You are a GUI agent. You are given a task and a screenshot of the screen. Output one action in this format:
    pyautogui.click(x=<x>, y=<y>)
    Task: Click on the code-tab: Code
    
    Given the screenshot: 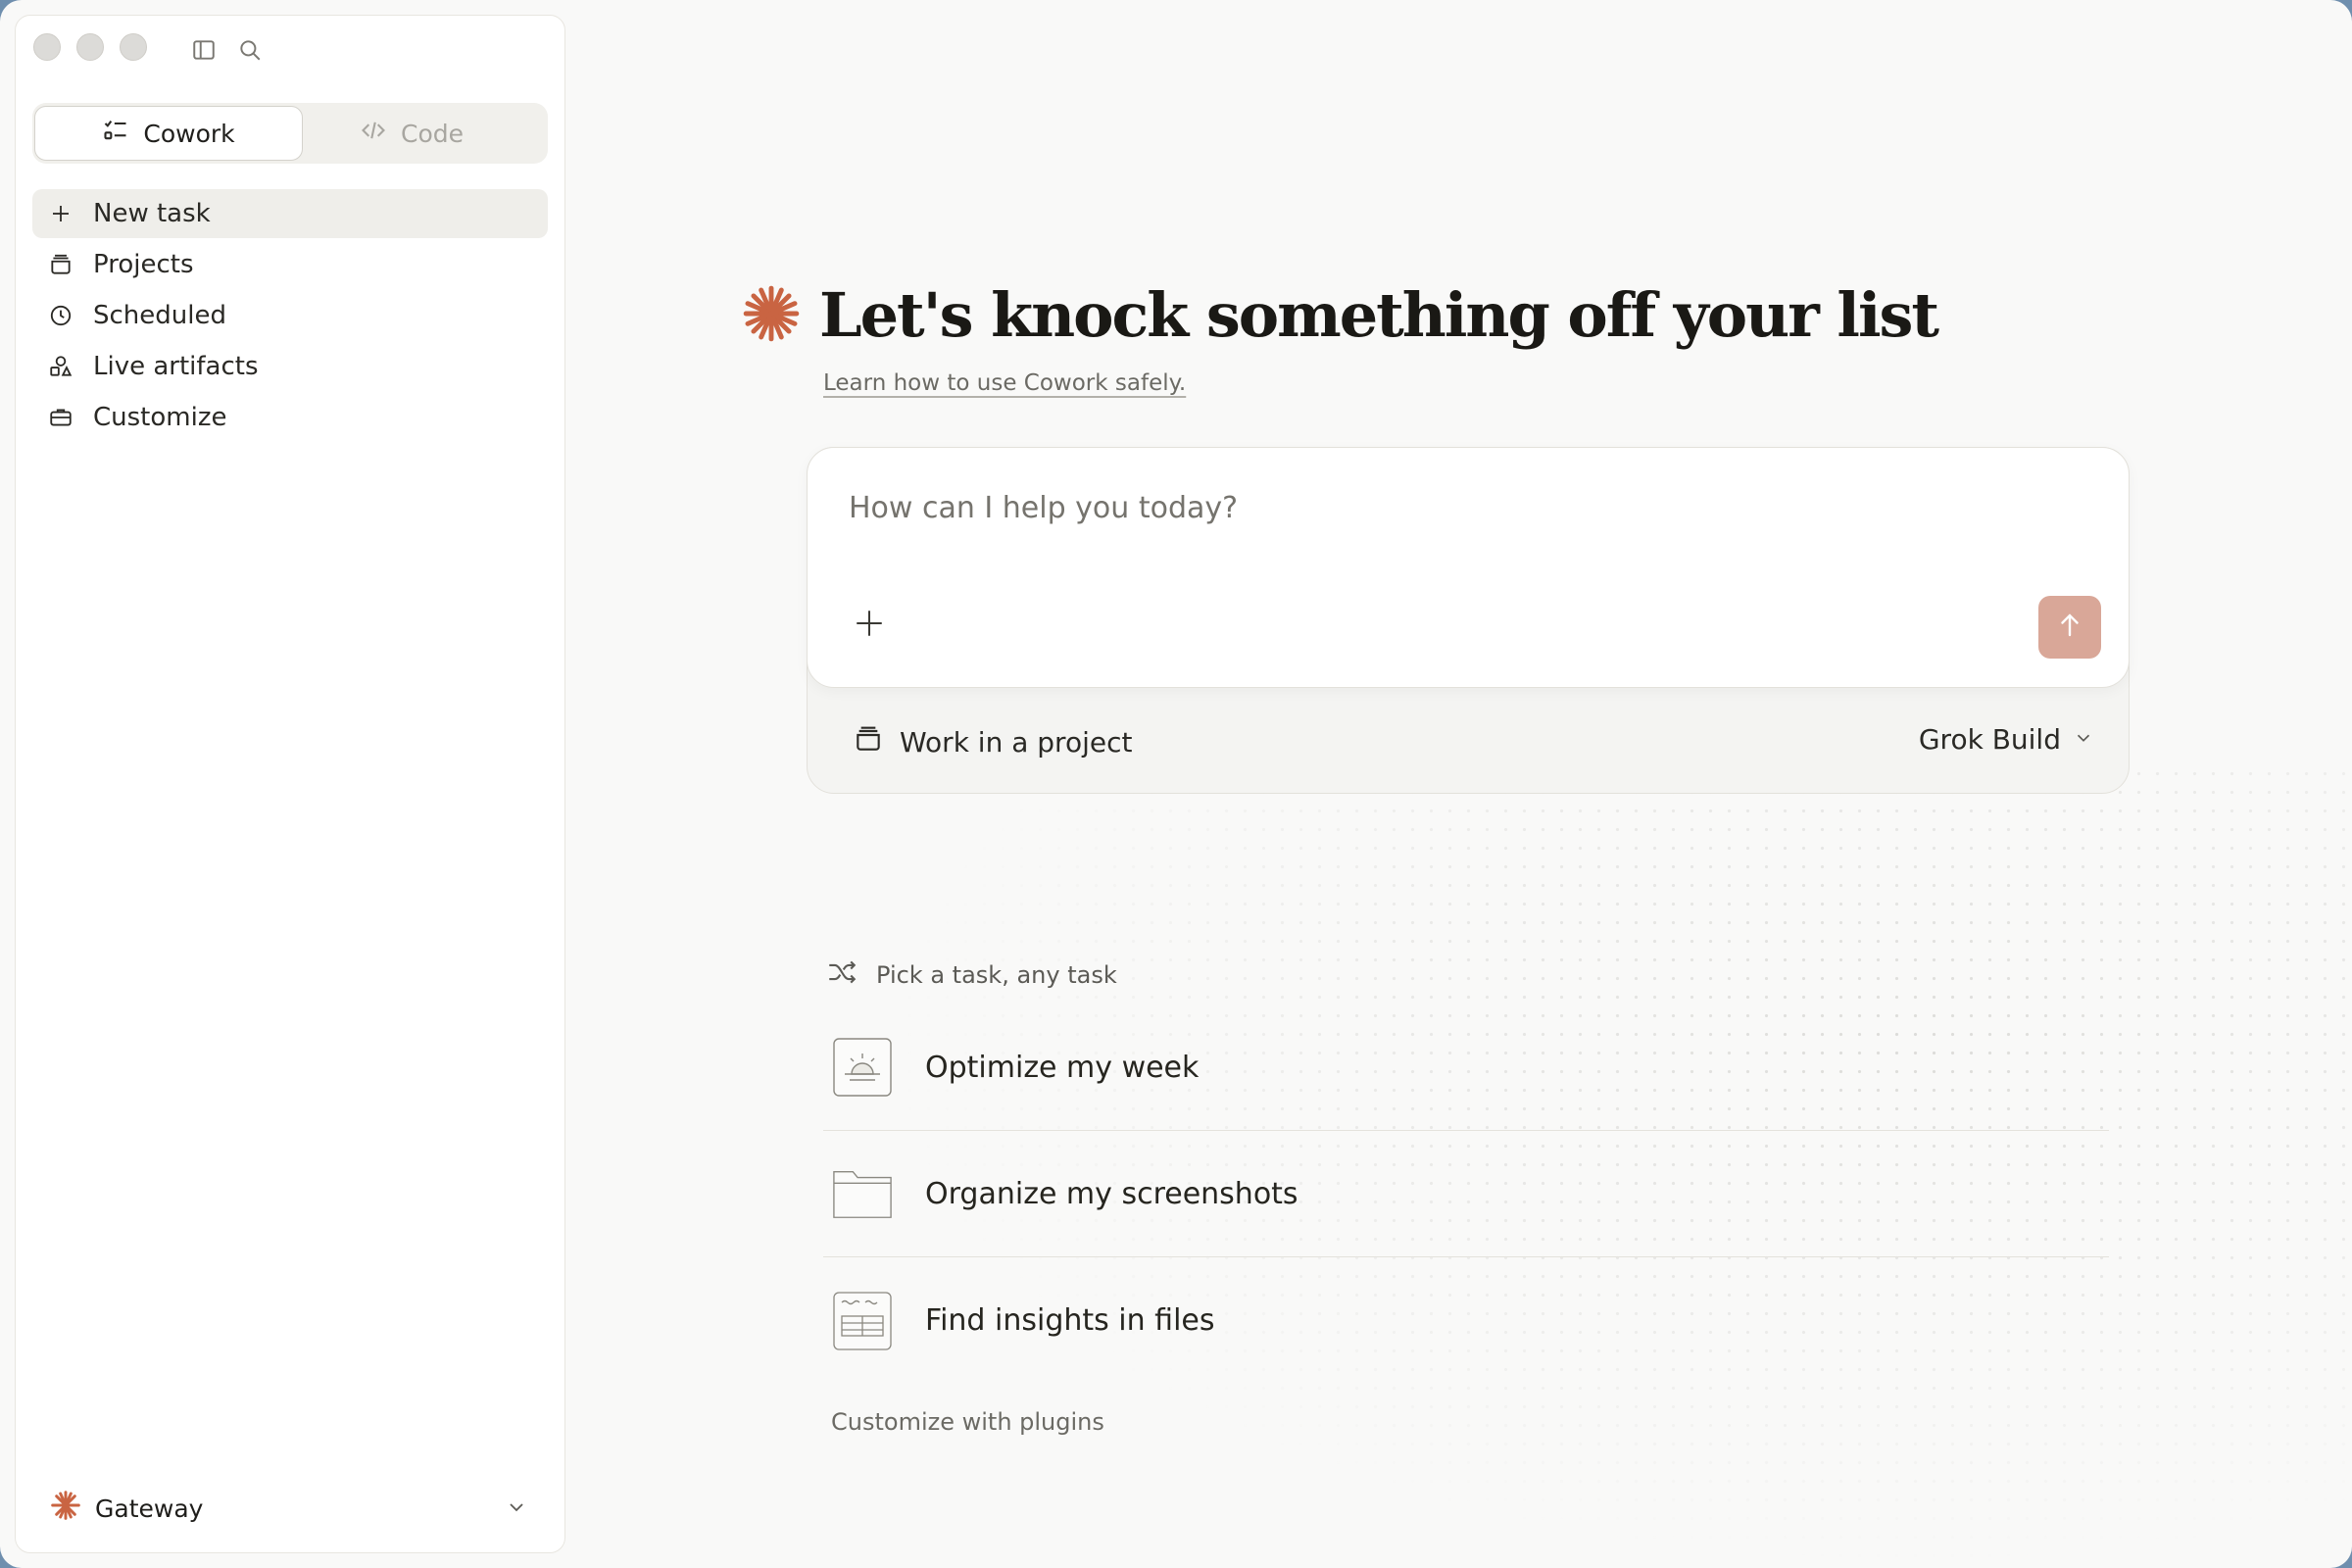 What is the action you would take?
    pyautogui.click(x=411, y=133)
    